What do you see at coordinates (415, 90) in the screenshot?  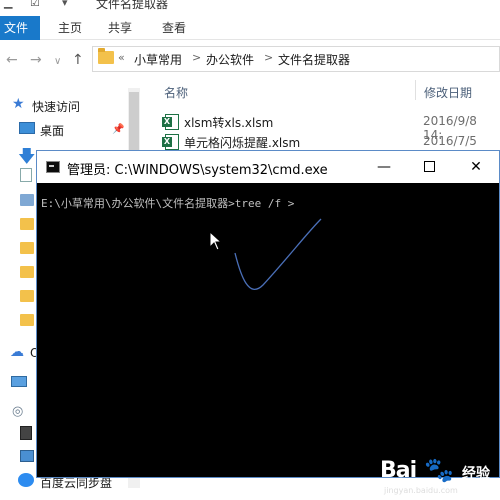 I see `column-divider` at bounding box center [415, 90].